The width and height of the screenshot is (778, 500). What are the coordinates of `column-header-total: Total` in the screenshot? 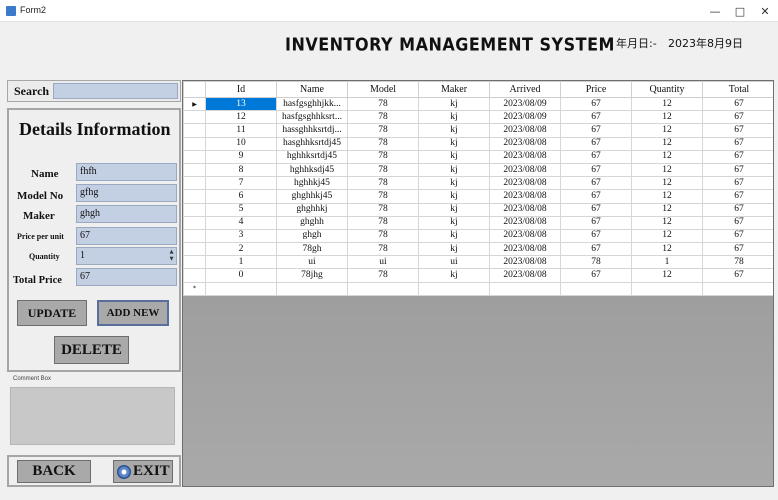 It's located at (737, 89).